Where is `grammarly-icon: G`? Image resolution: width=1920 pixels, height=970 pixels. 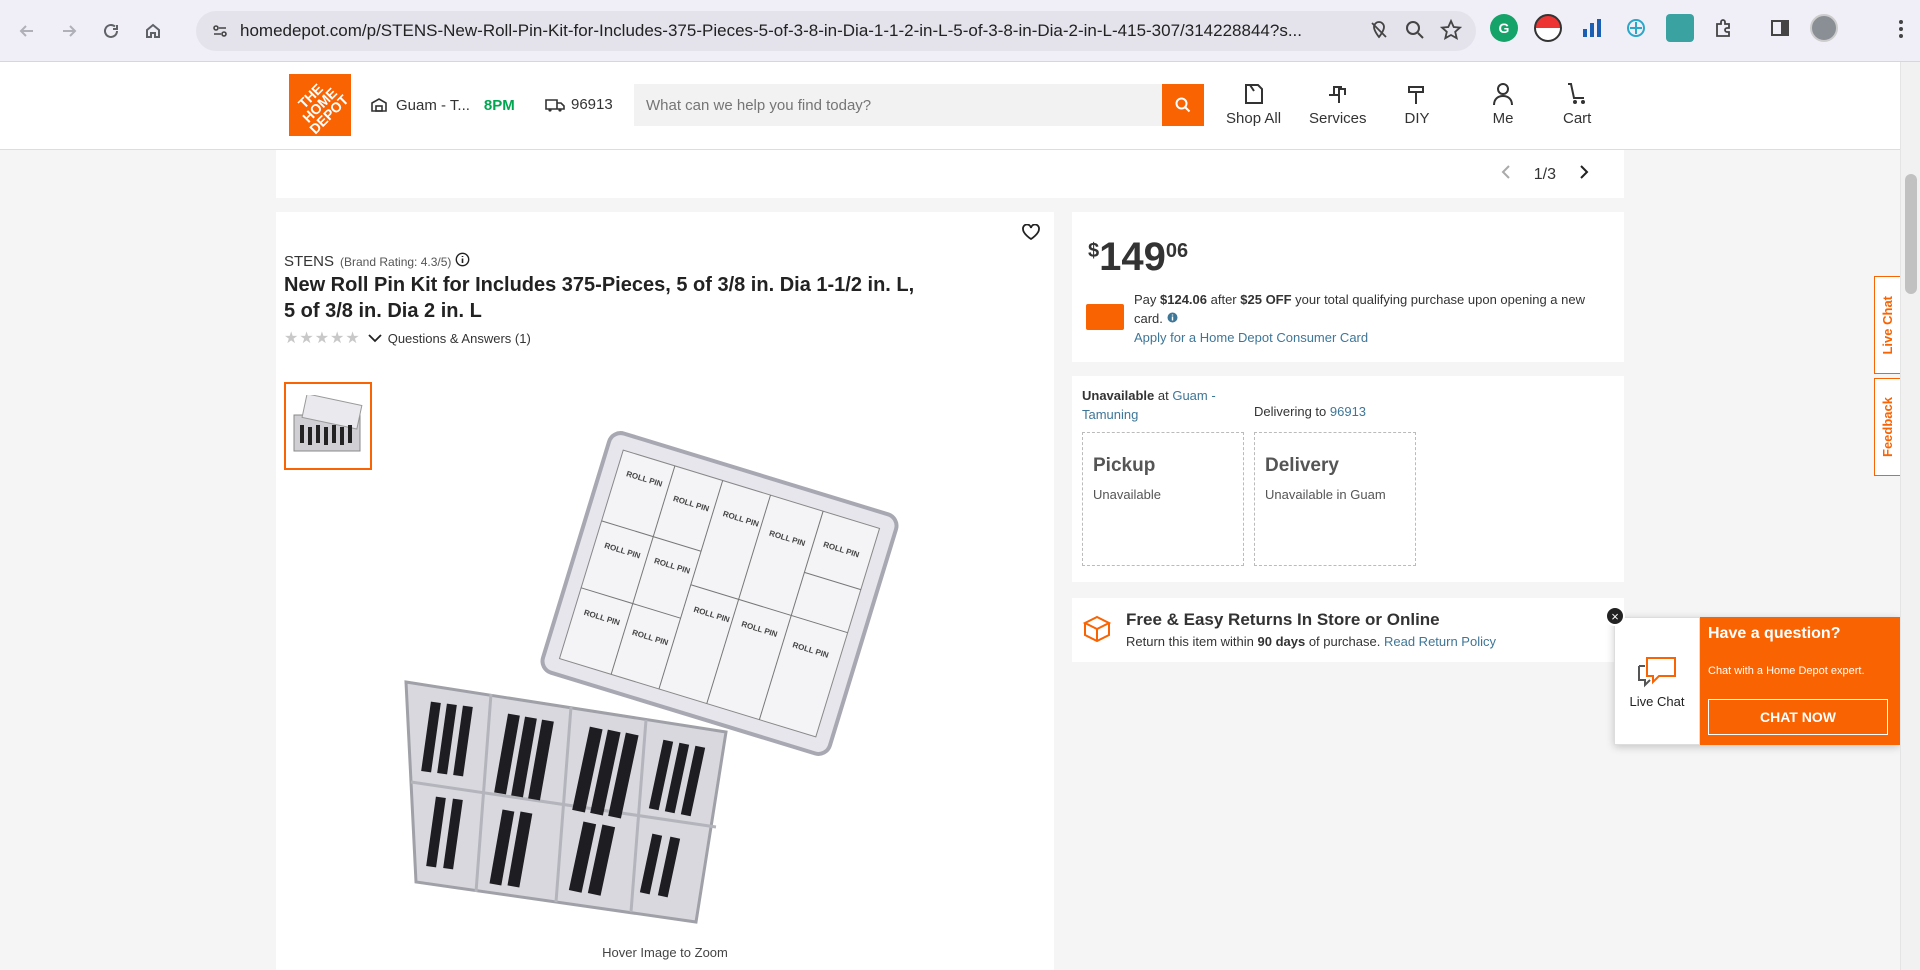
grammarly-icon: G is located at coordinates (1504, 28).